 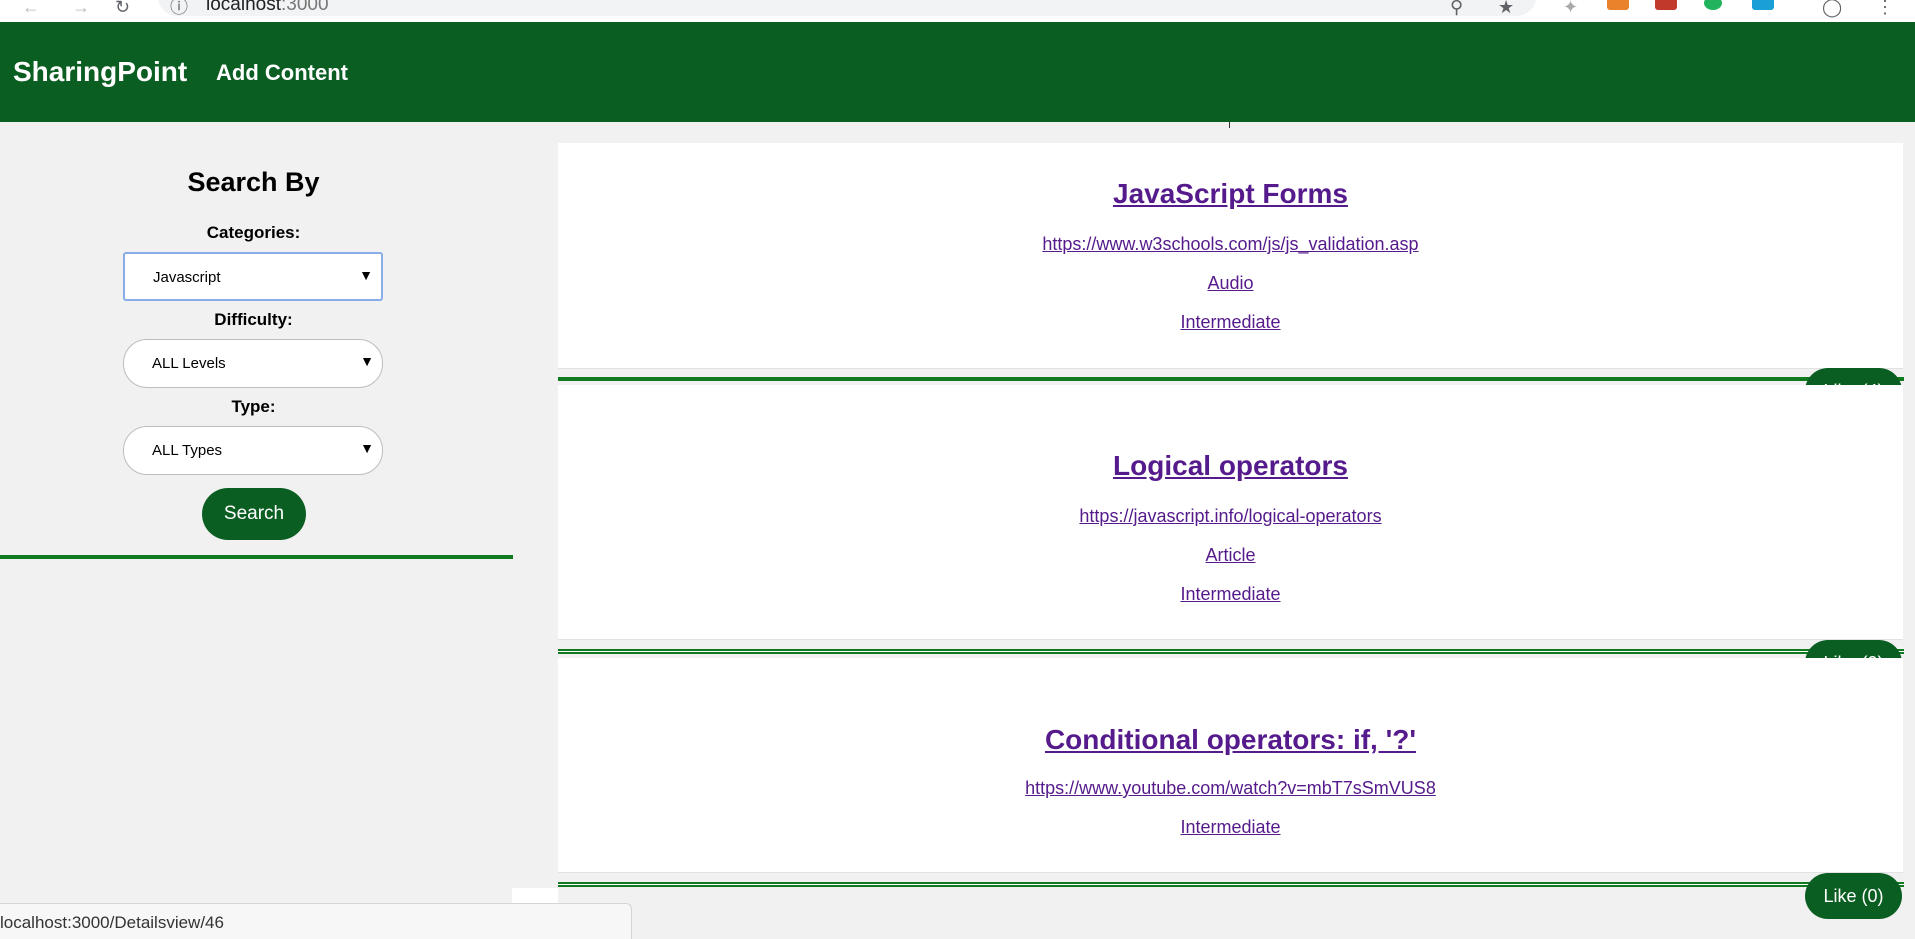 I want to click on address-bar, so click(x=847, y=8).